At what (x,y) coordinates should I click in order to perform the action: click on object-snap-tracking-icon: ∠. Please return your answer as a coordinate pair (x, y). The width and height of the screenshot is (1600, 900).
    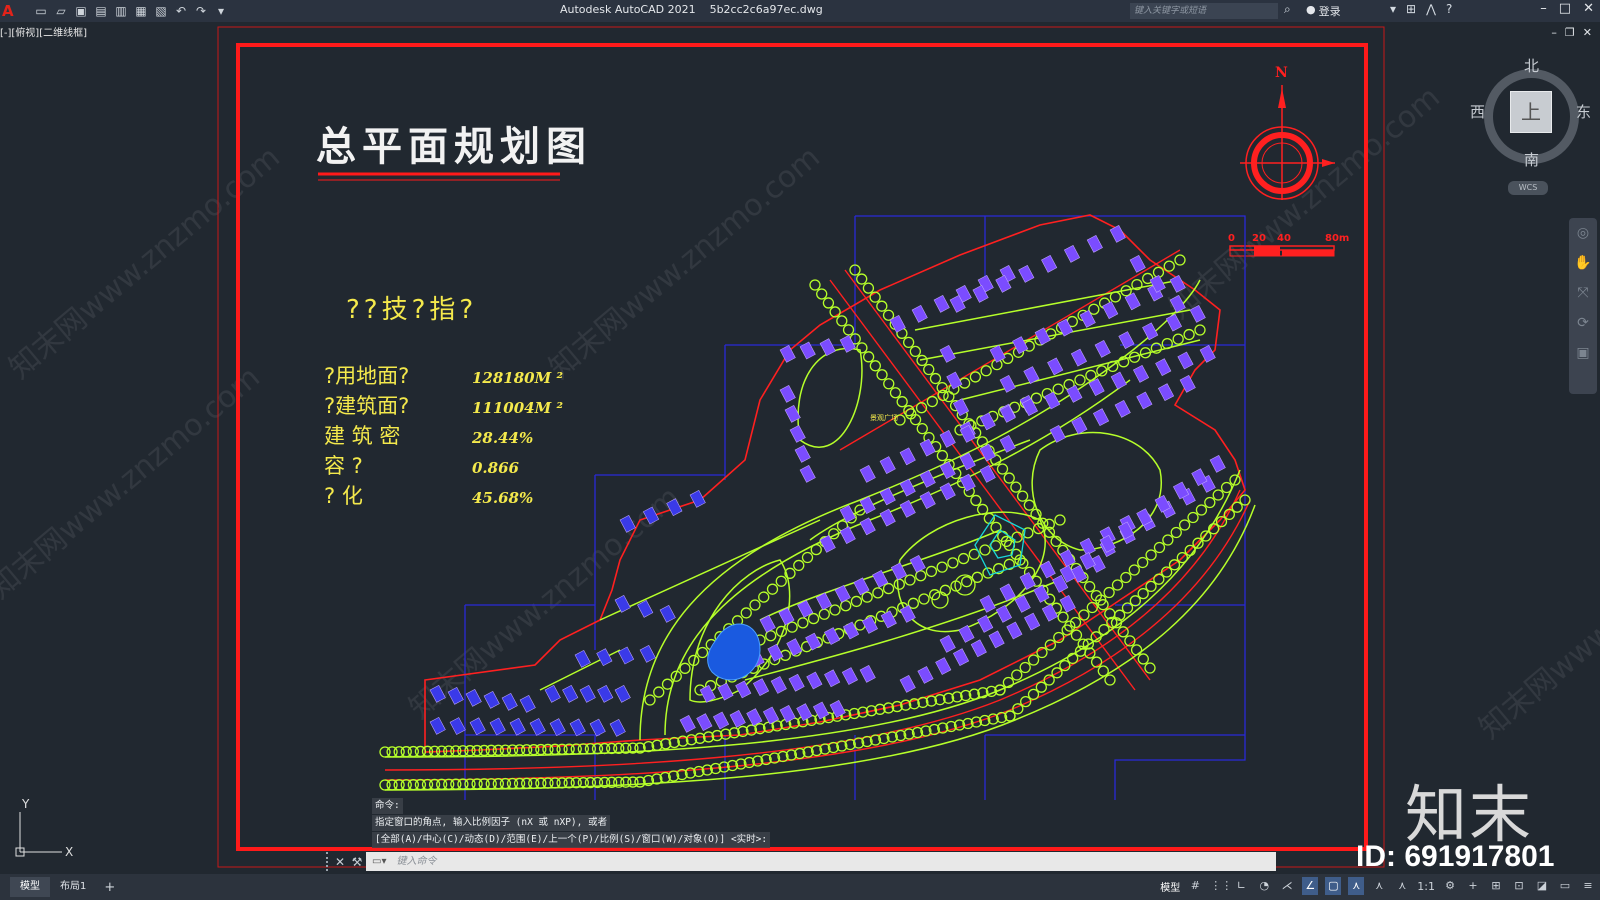
    Looking at the image, I should click on (1310, 886).